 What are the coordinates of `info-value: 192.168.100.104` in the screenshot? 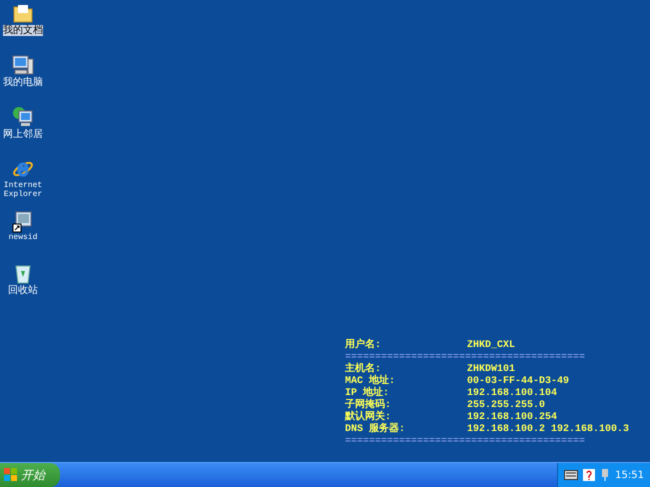 It's located at (512, 394).